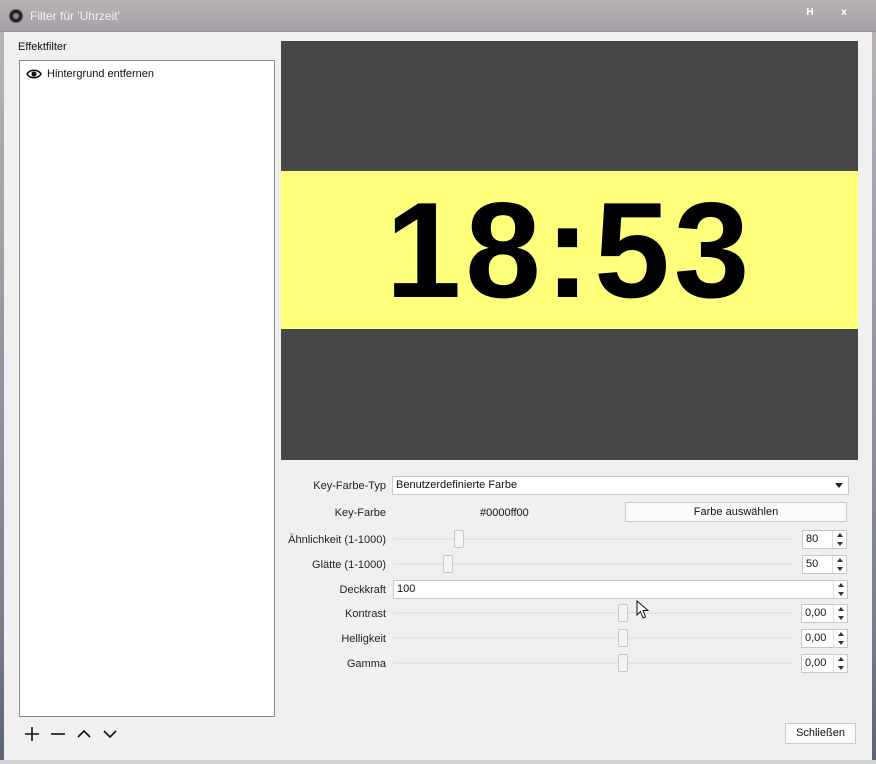 This screenshot has width=876, height=764. I want to click on clock-text: 18:53, so click(569, 250).